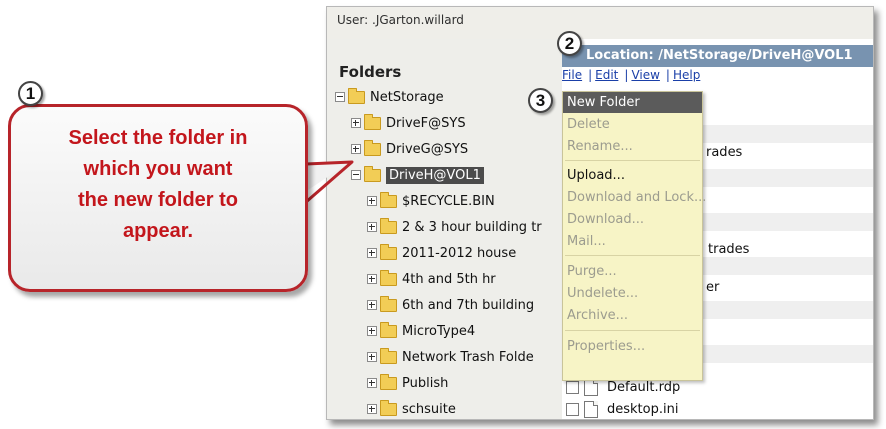 The height and width of the screenshot is (429, 886). What do you see at coordinates (158, 169) in the screenshot?
I see `callout-line: which you want` at bounding box center [158, 169].